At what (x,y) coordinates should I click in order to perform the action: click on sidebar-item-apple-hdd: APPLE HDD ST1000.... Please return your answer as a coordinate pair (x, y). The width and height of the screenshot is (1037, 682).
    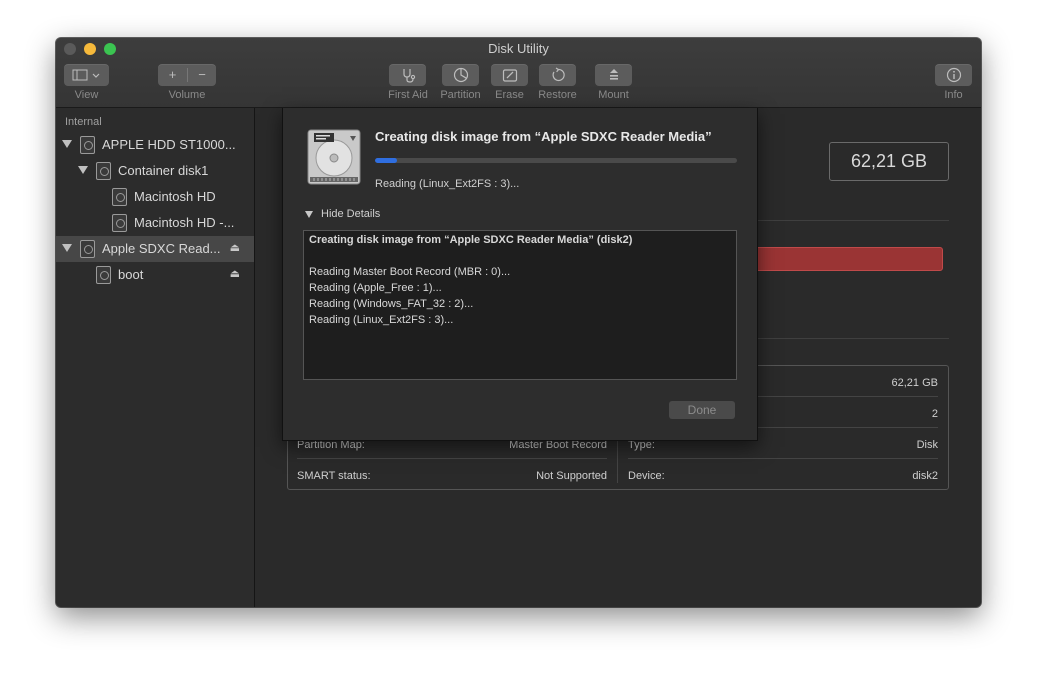
    Looking at the image, I should click on (155, 145).